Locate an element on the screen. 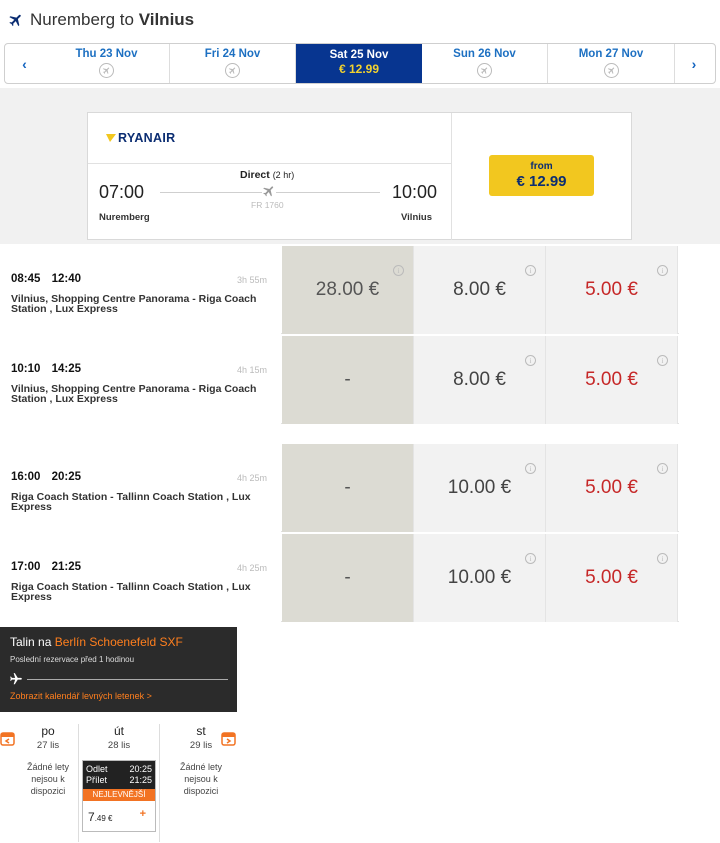 The image size is (720, 843). trip-arrival: 20:25 is located at coordinates (66, 477).